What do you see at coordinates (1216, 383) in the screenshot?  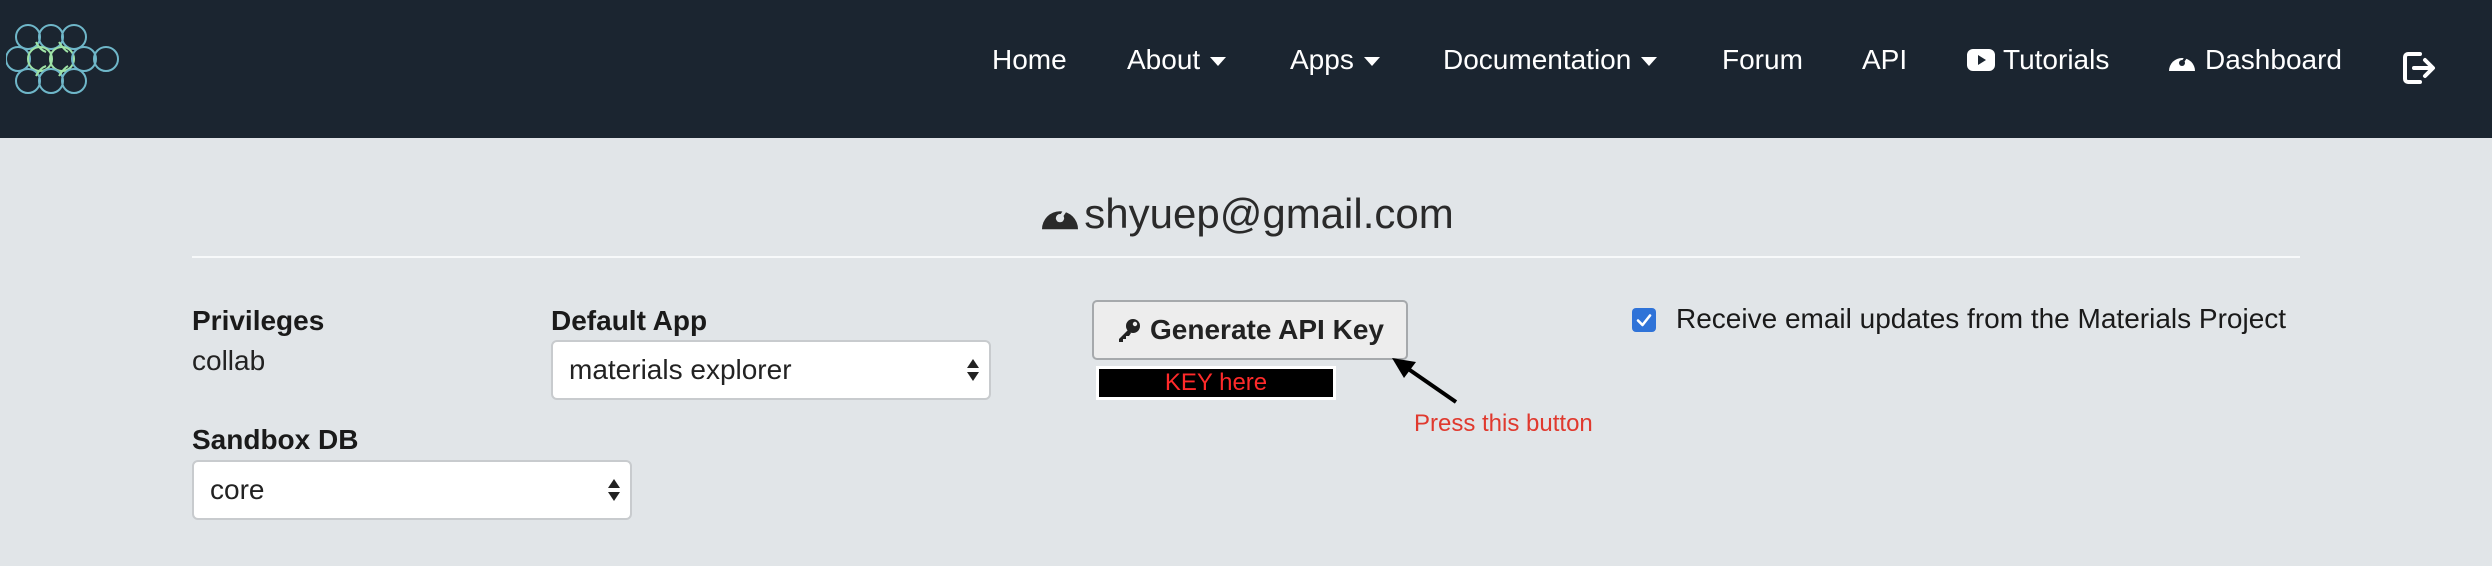 I see `api-key-field: KEY here` at bounding box center [1216, 383].